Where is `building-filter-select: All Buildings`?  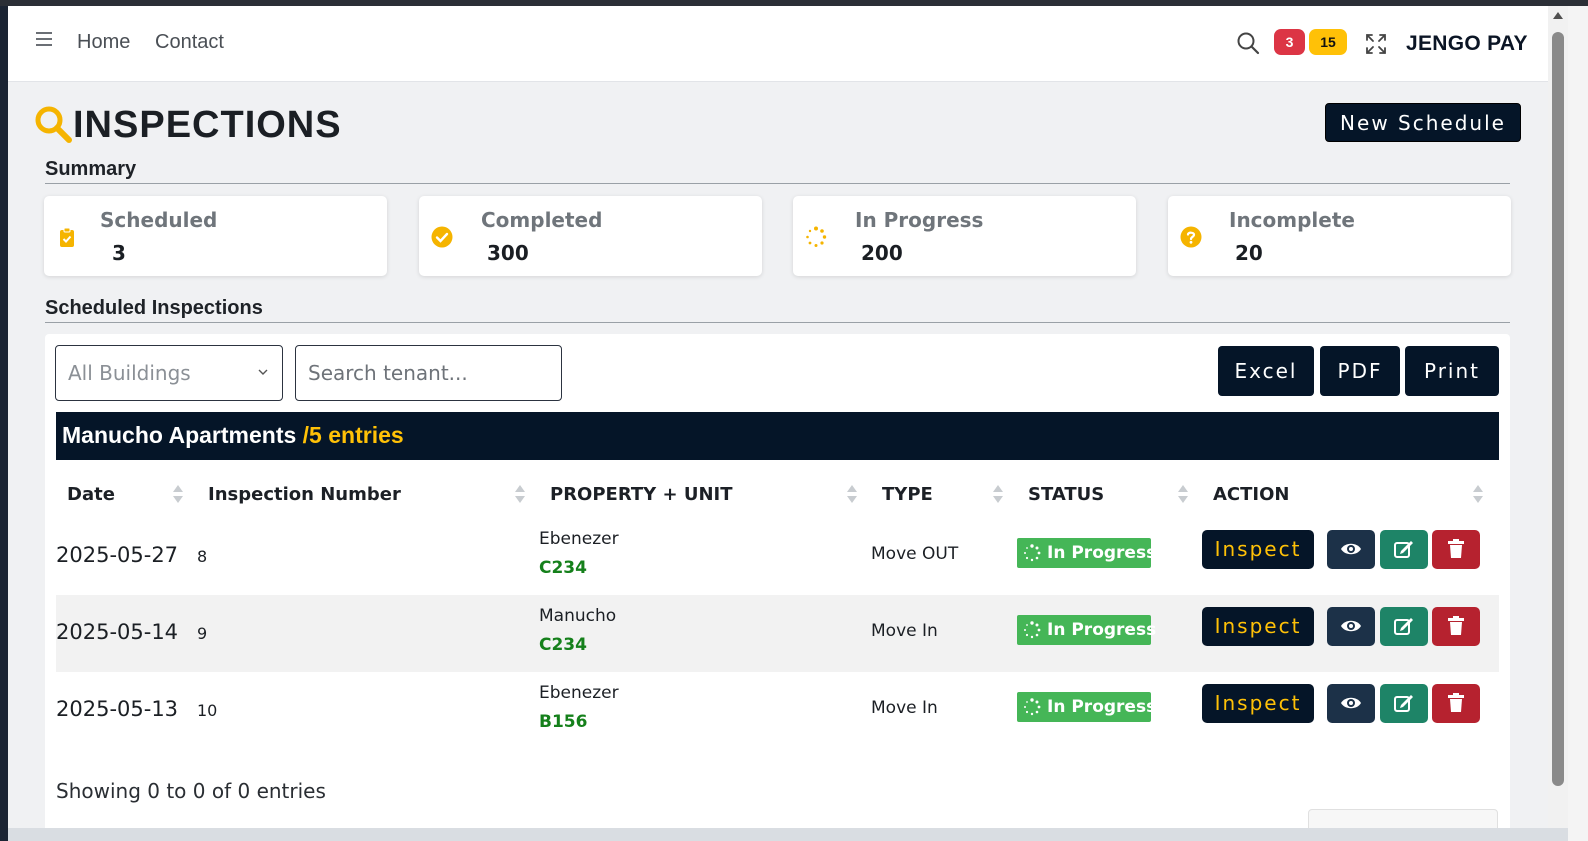 building-filter-select: All Buildings is located at coordinates (169, 373).